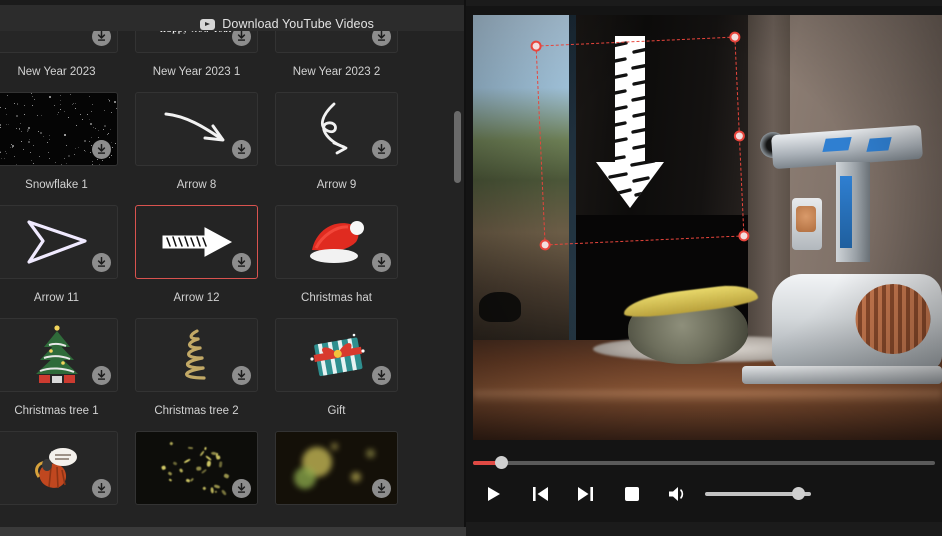 Image resolution: width=942 pixels, height=536 pixels. Describe the element at coordinates (704, 3) in the screenshot. I see `player-top-edge` at that location.